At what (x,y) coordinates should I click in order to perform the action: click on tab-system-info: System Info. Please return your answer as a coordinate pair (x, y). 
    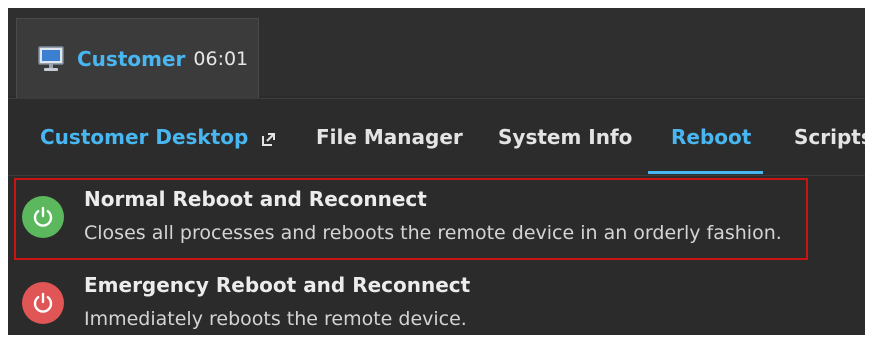
    Looking at the image, I should click on (565, 137).